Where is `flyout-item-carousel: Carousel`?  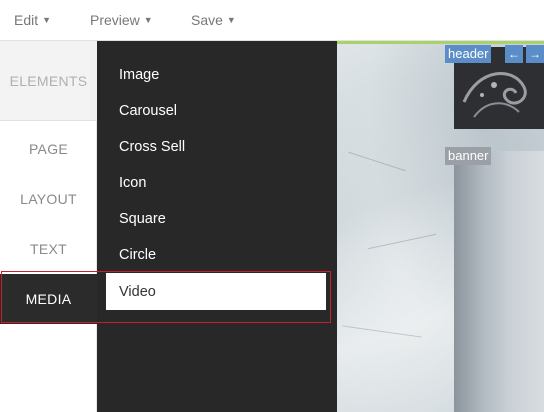
flyout-item-carousel: Carousel is located at coordinates (148, 111).